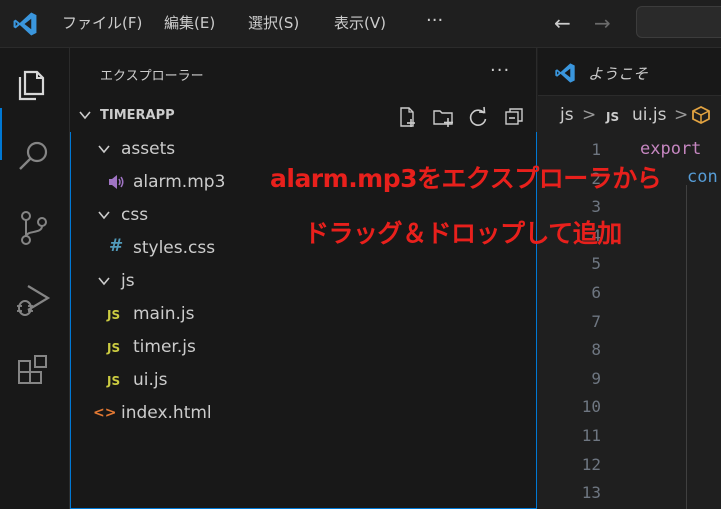 This screenshot has height=509, width=721. What do you see at coordinates (164, 347) in the screenshot?
I see `tree-item-label: timer.js` at bounding box center [164, 347].